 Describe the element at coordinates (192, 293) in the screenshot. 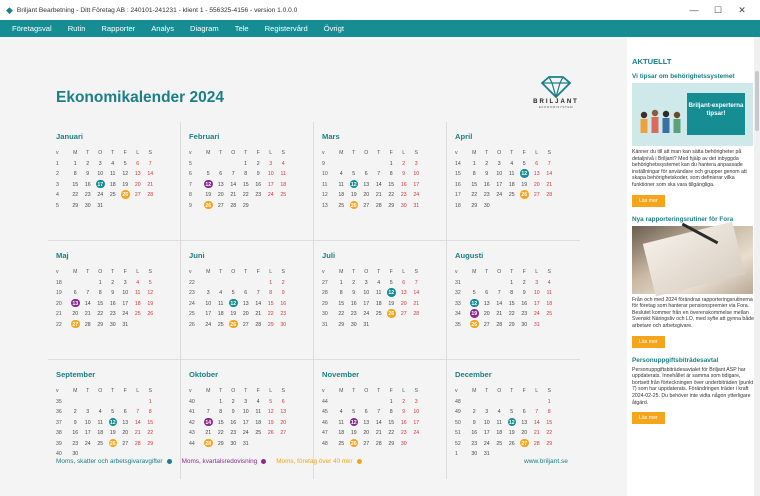

I see `week-number: 23` at that location.